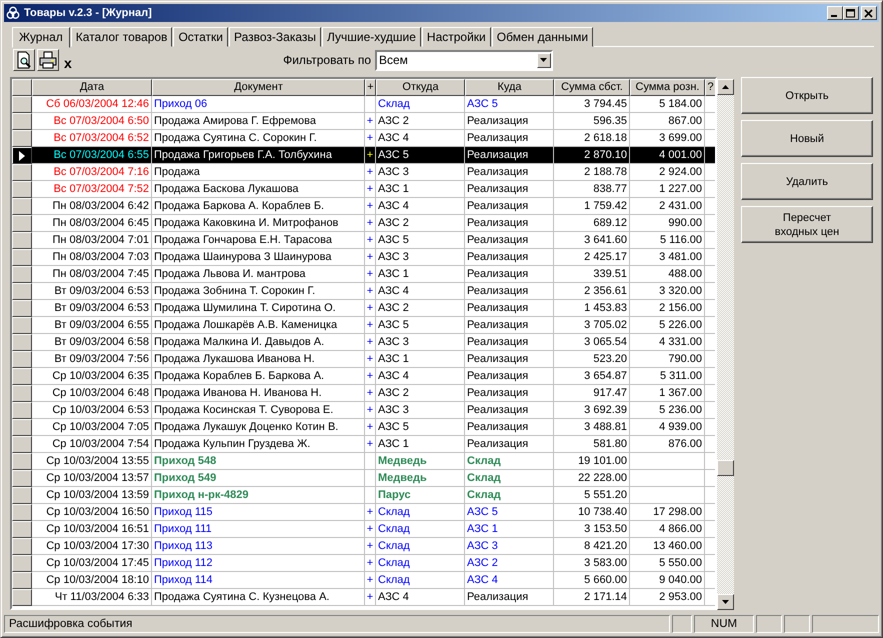 The height and width of the screenshot is (638, 883). I want to click on table-cell: 2 953.00, so click(667, 597).